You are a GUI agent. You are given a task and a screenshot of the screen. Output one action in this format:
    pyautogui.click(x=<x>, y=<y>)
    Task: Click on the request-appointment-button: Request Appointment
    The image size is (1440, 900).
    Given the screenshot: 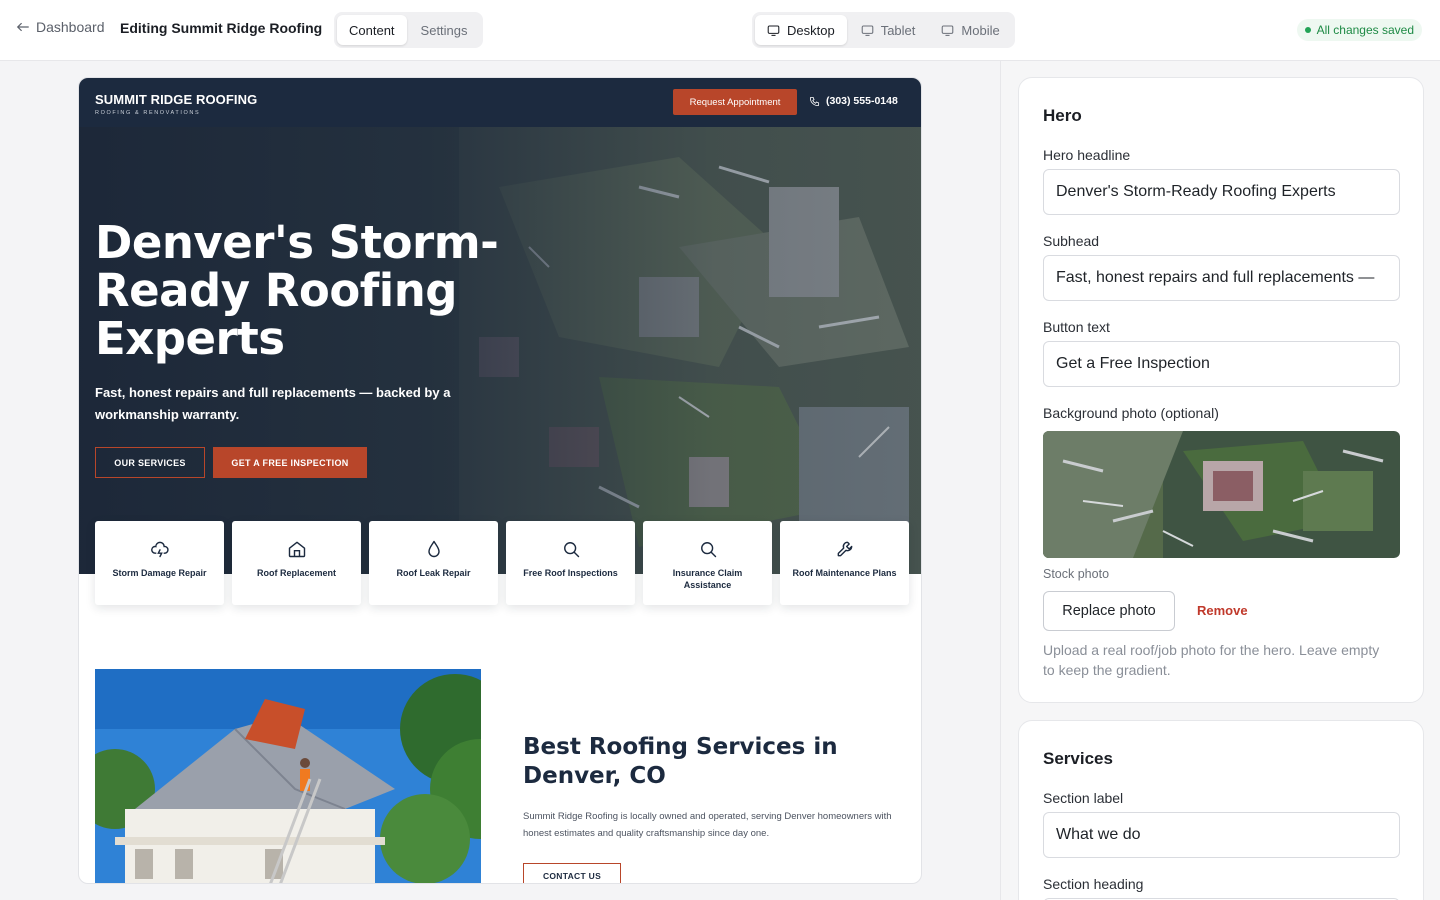 What is the action you would take?
    pyautogui.click(x=735, y=102)
    